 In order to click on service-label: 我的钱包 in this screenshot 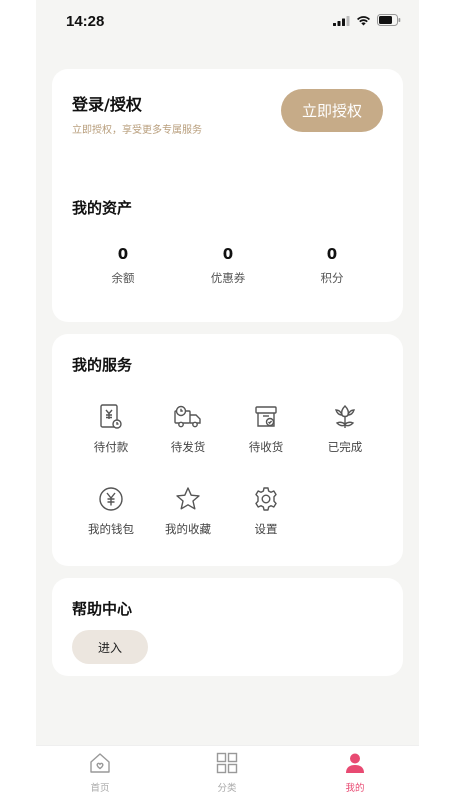, I will do `click(111, 529)`.